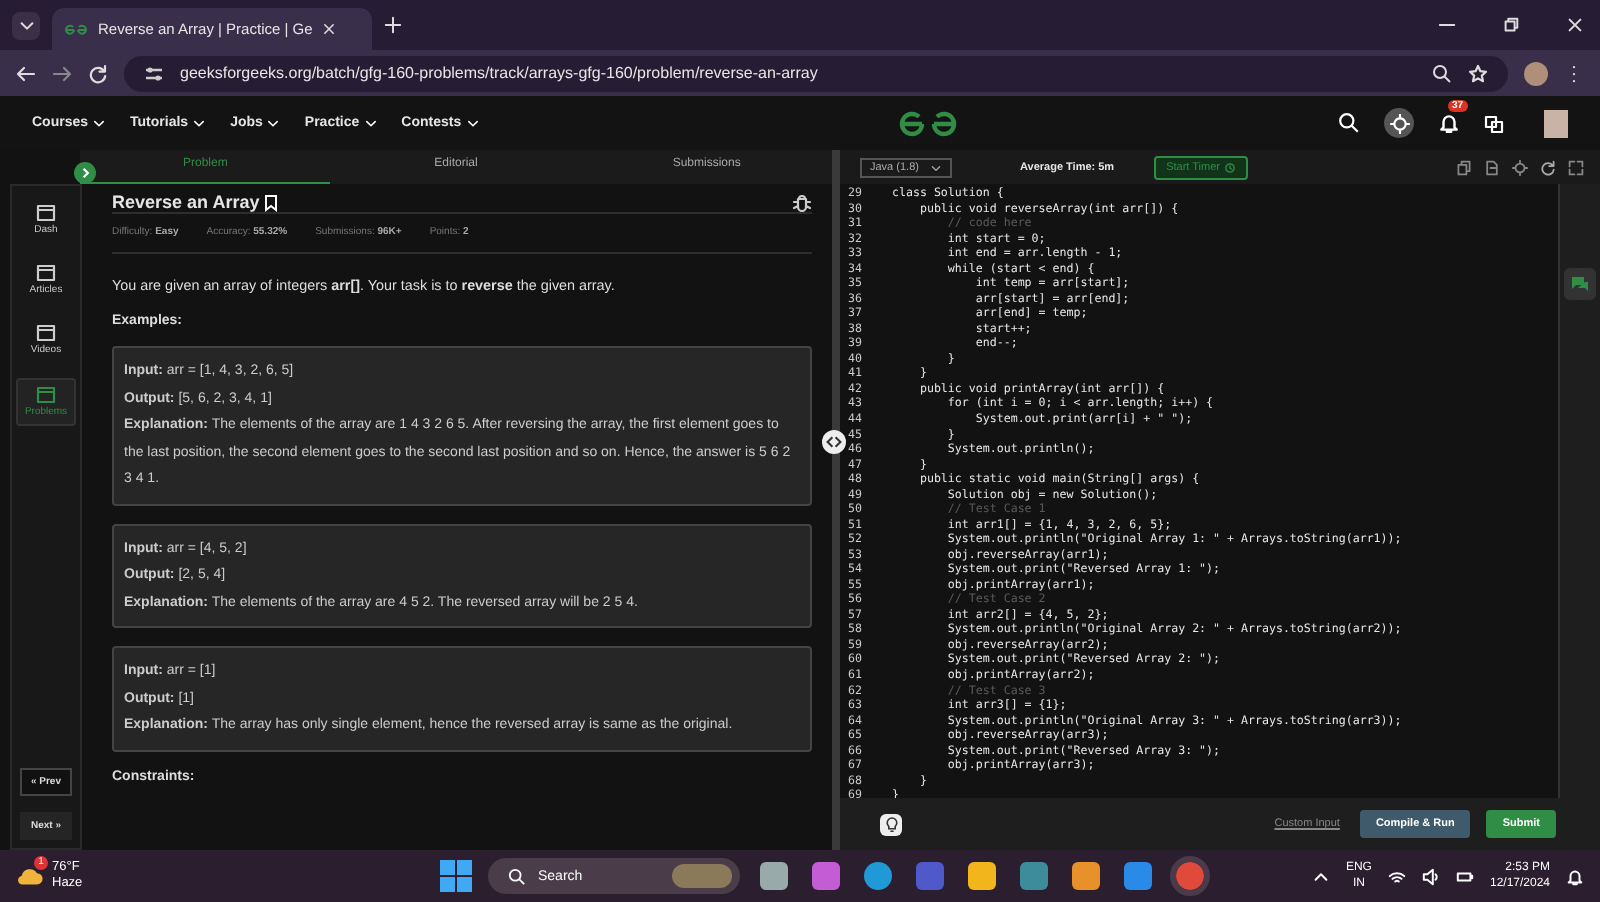 The image size is (1600, 902). What do you see at coordinates (393, 25) in the screenshot?
I see `new-tab-icon` at bounding box center [393, 25].